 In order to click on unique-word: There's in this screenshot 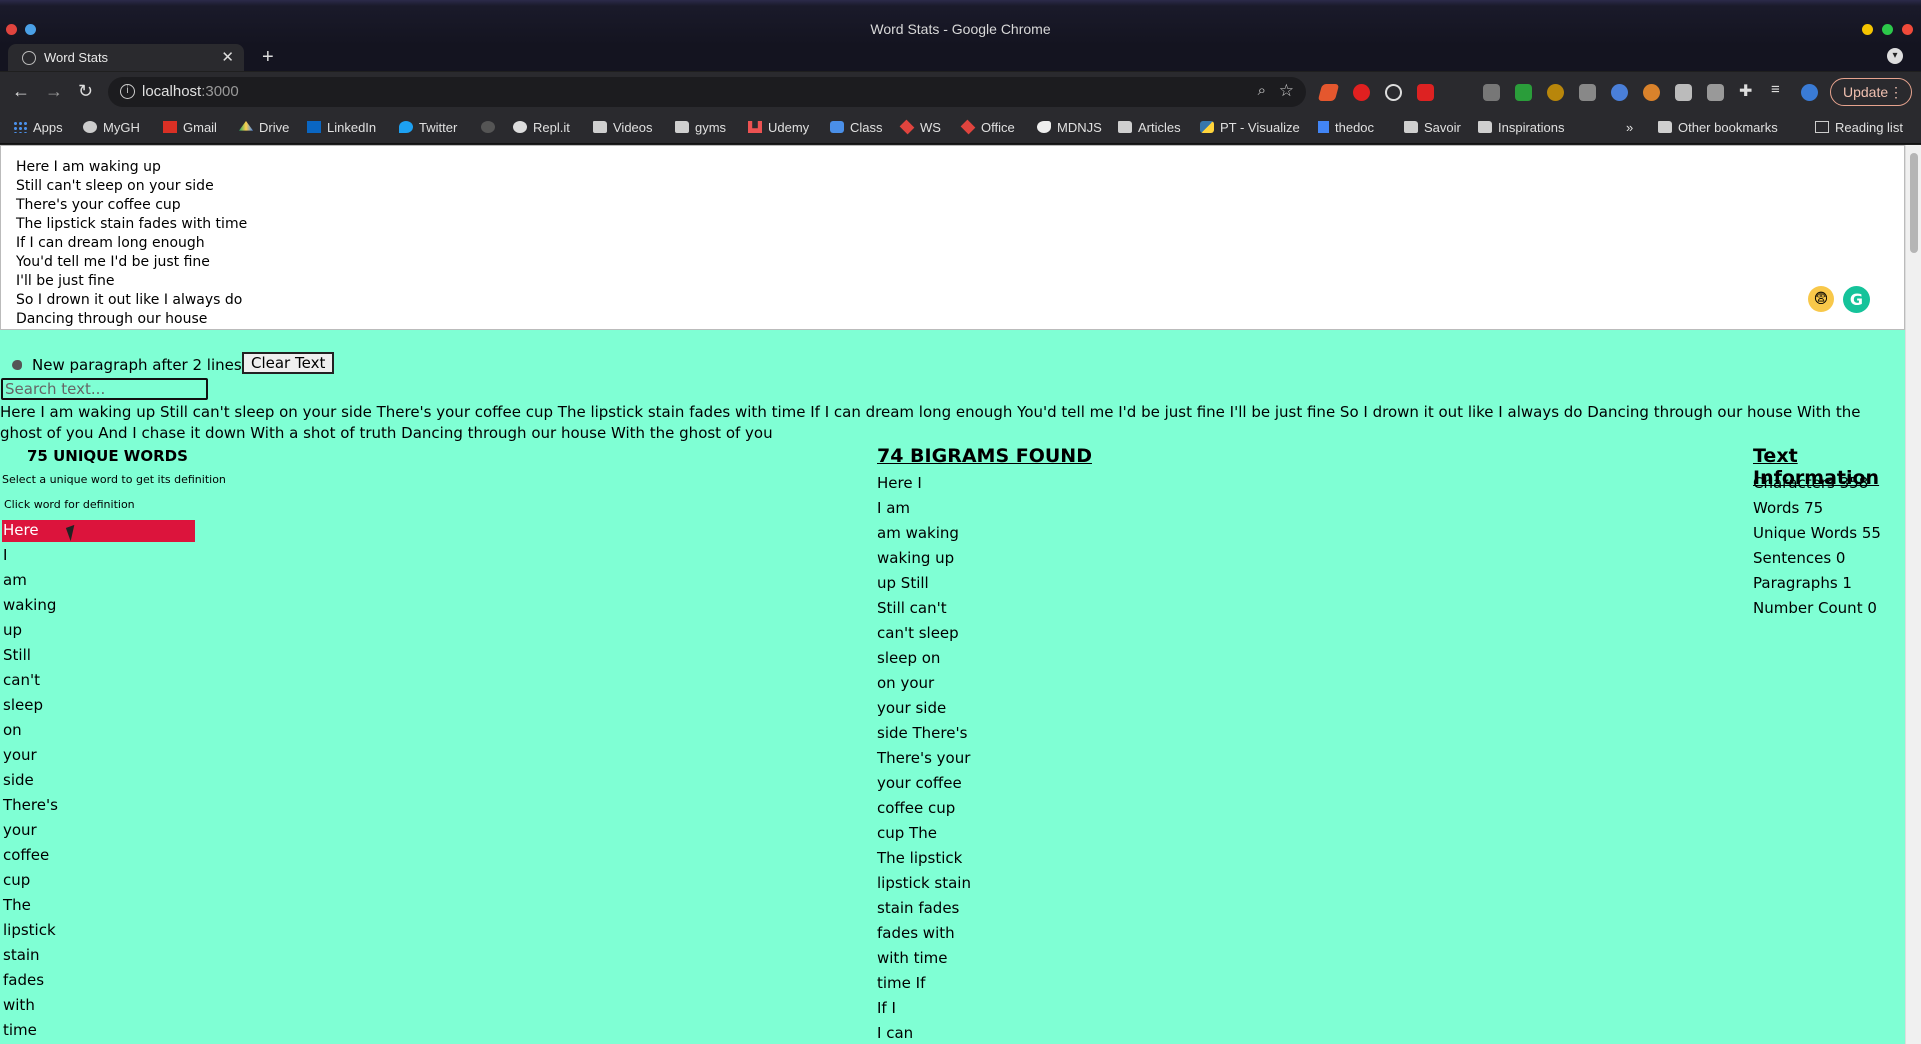, I will do `click(98, 807)`.